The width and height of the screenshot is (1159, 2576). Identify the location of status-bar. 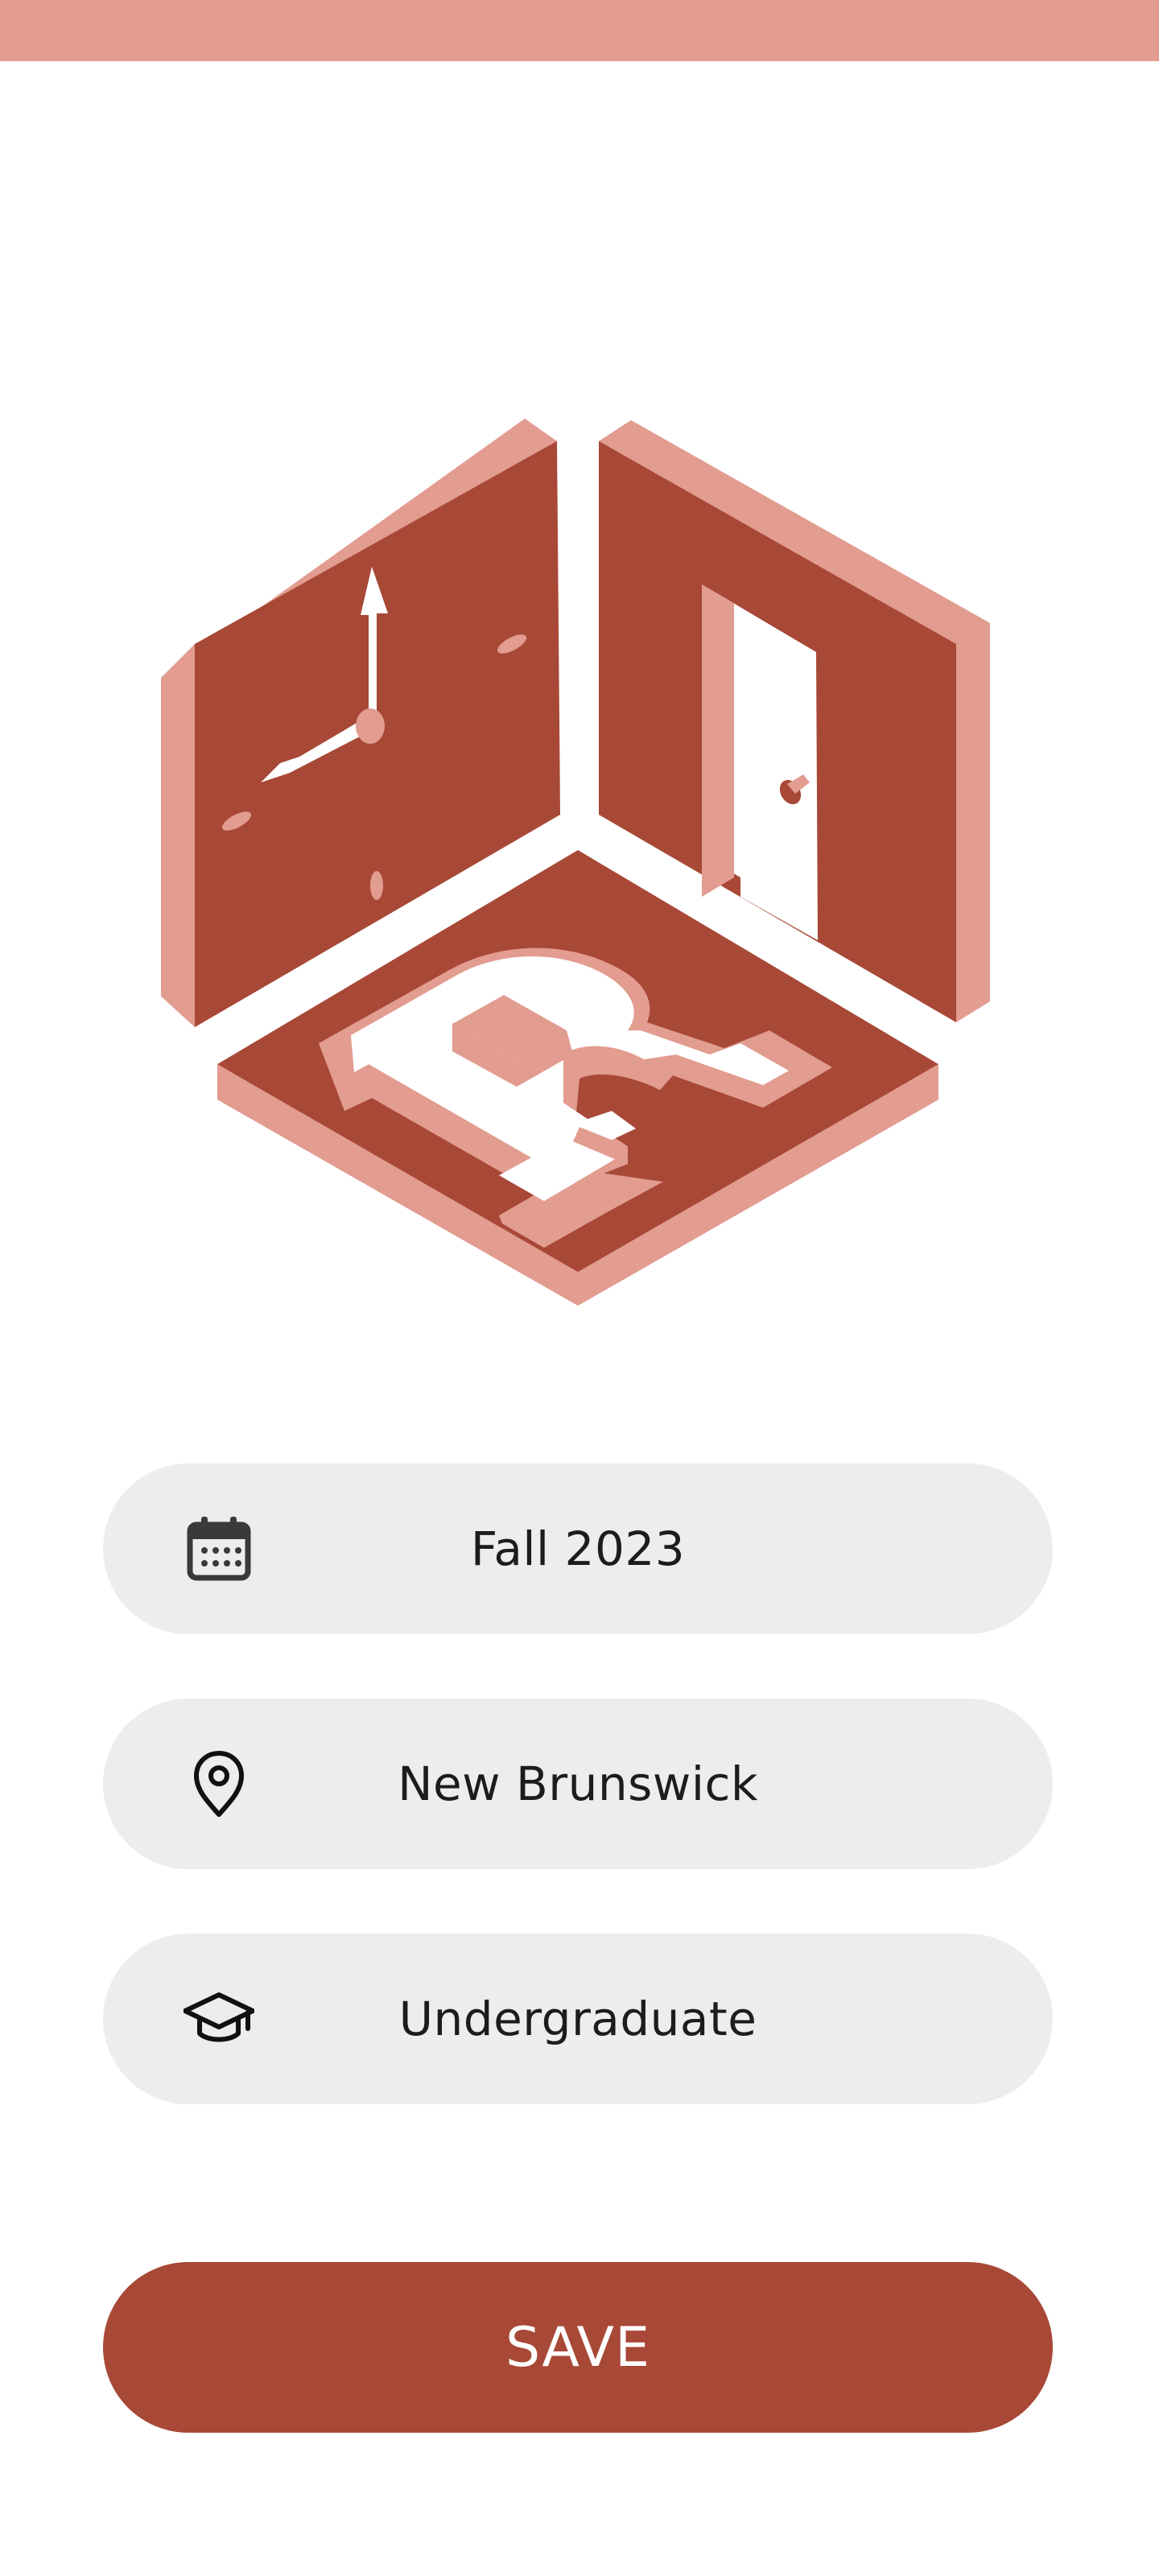
(579, 30).